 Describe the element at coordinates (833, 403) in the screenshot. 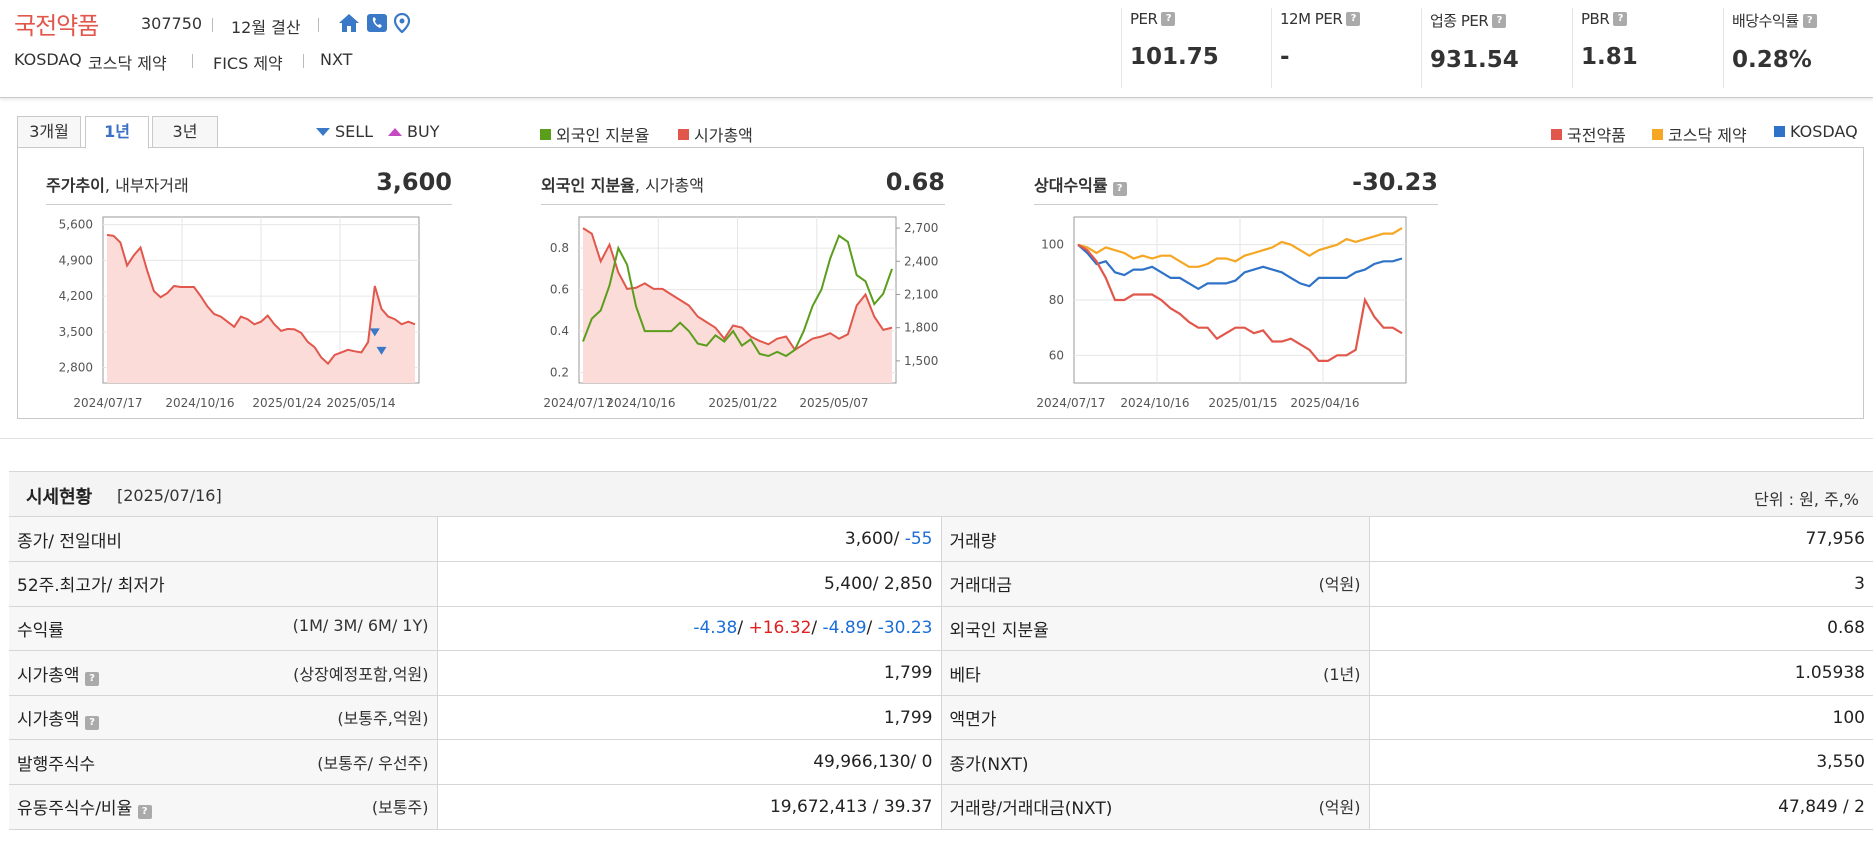

I see `x-tick-label: 2025/05/07` at that location.